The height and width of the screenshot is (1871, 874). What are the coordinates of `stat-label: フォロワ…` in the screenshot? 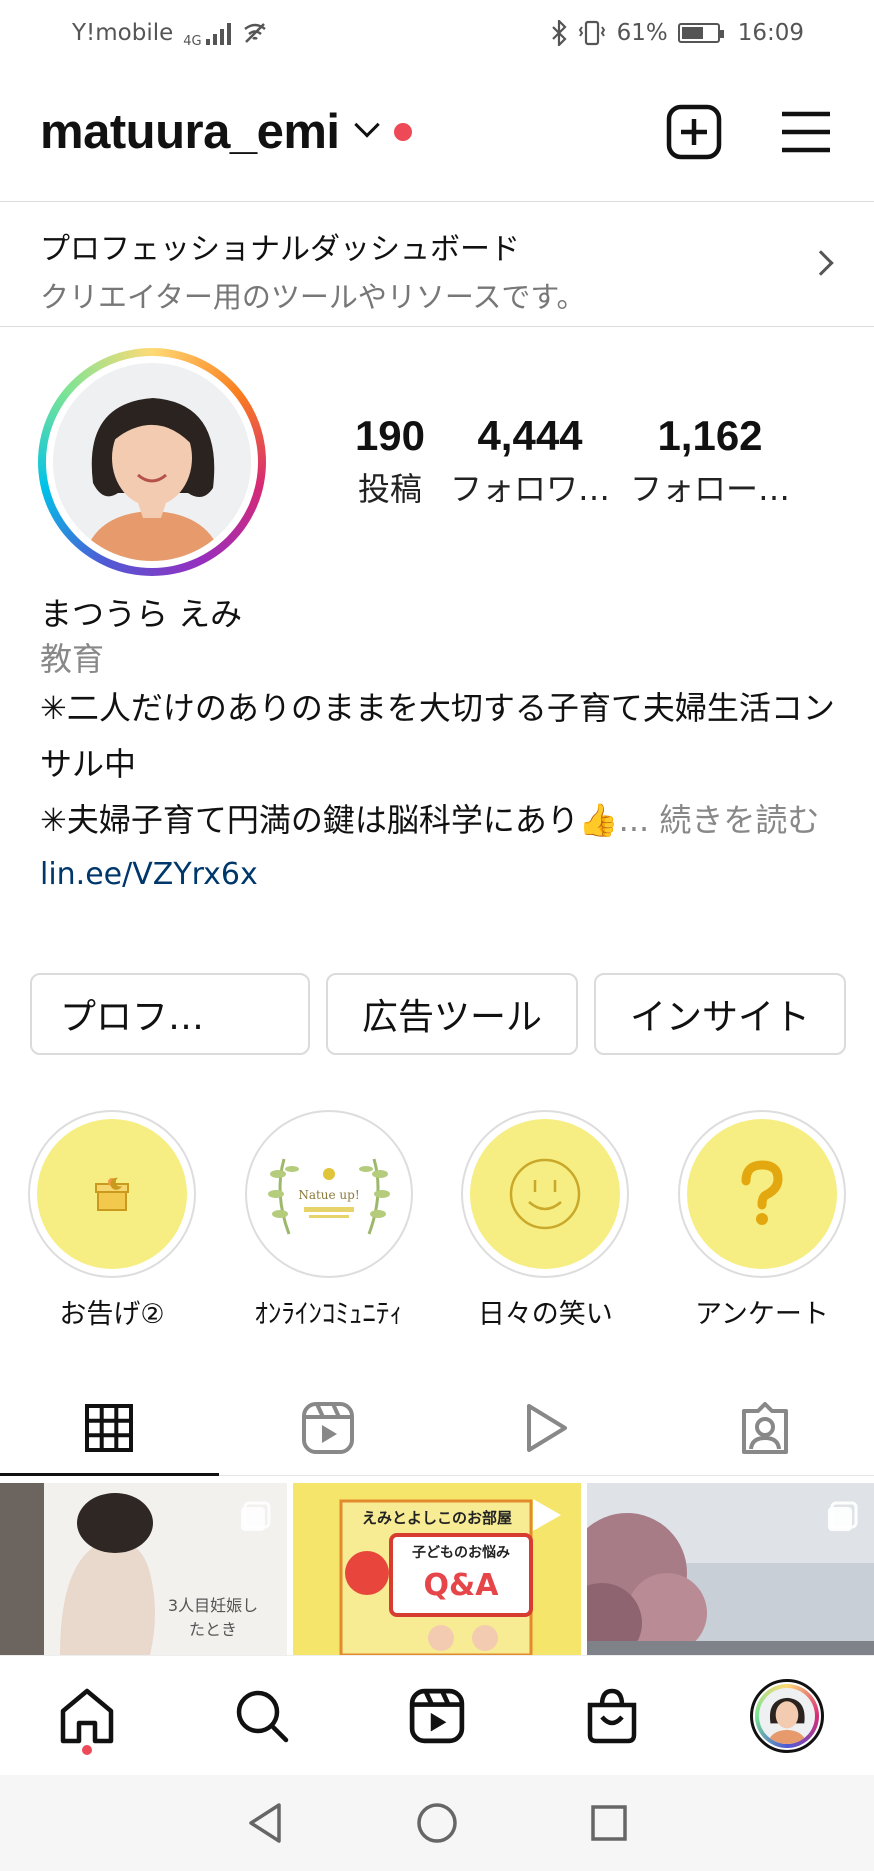 It's located at (529, 489).